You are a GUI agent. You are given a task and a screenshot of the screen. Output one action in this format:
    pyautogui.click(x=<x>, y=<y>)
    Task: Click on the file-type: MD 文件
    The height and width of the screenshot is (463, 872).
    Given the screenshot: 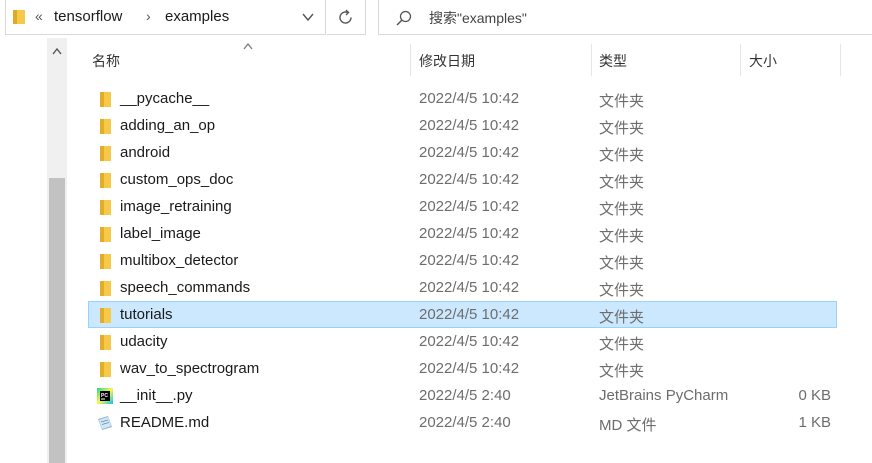 What is the action you would take?
    pyautogui.click(x=628, y=425)
    